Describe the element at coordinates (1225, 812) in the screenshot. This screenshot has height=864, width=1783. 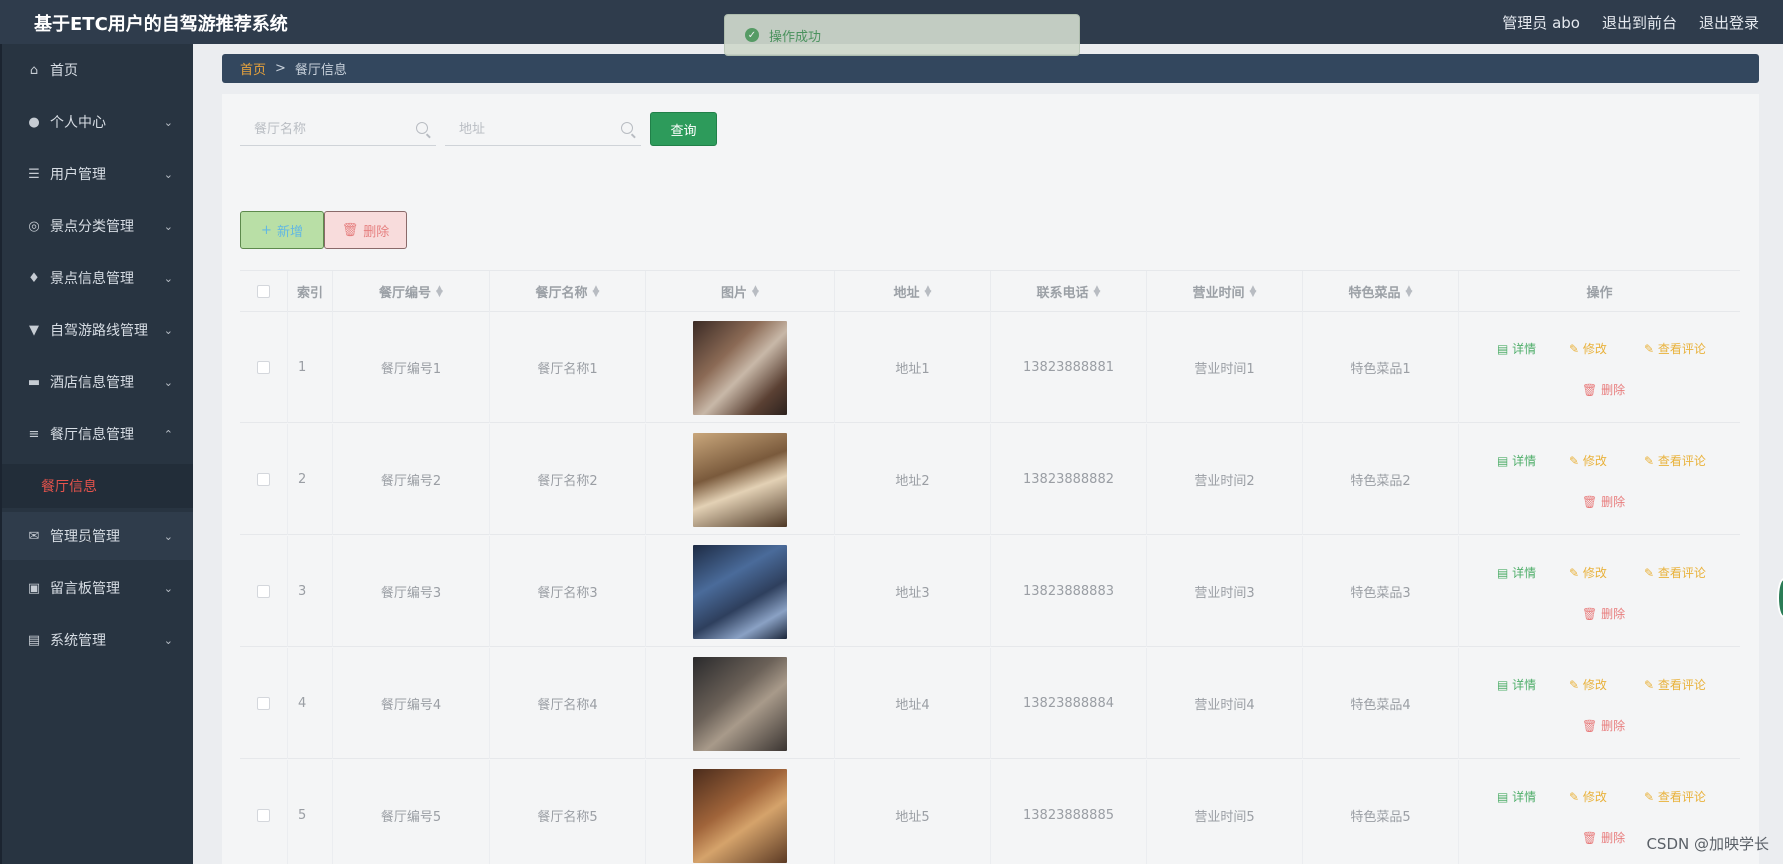
I see `row-hours: 营业时间5` at that location.